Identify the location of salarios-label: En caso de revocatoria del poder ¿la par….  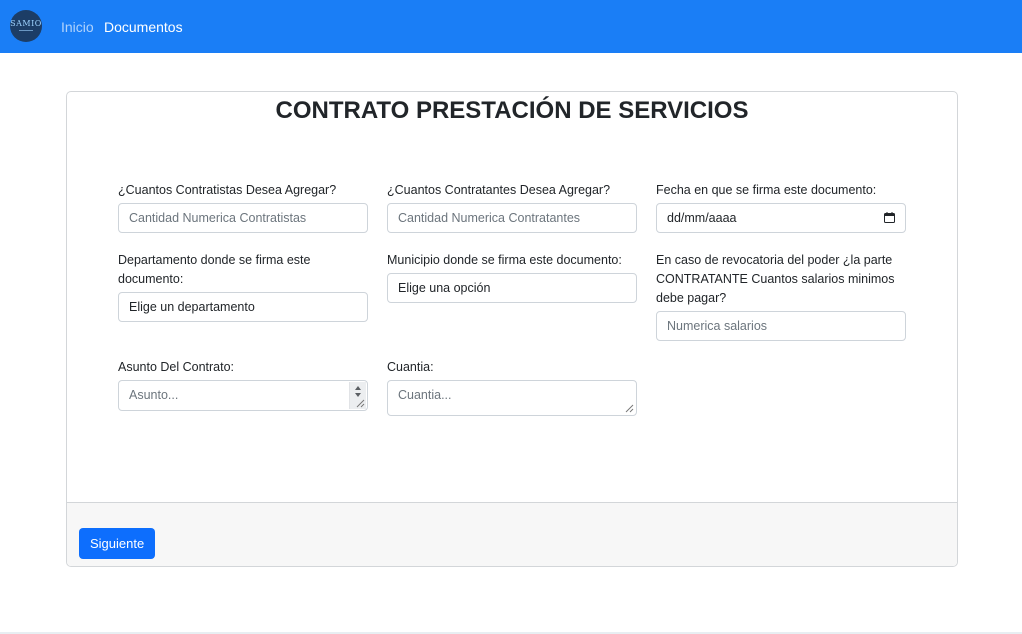
(775, 279).